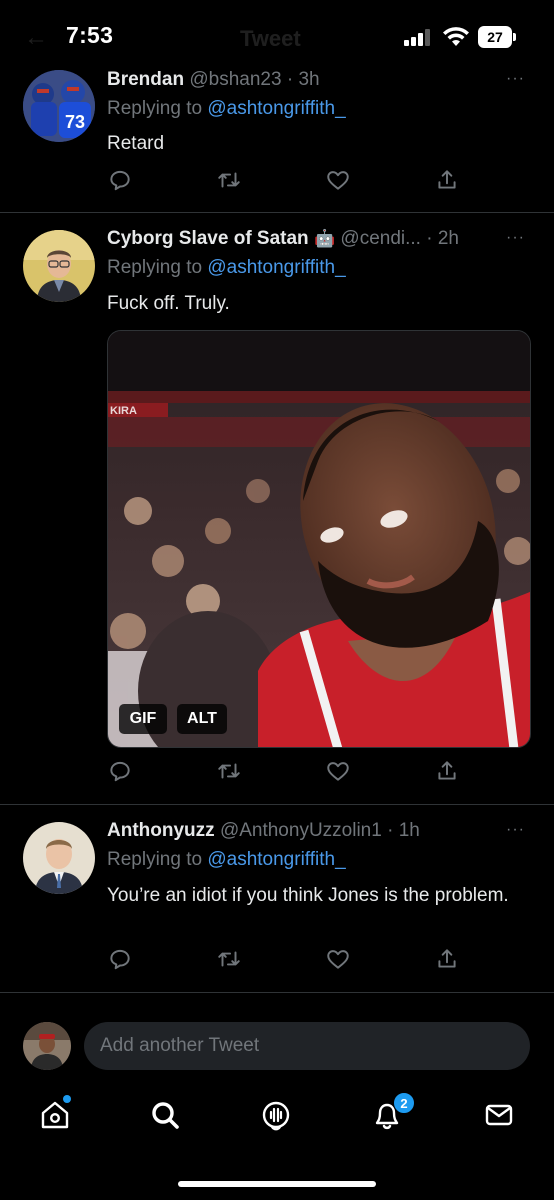 The image size is (554, 1200). What do you see at coordinates (208, 238) in the screenshot?
I see `display-name: Cyborg Slave of Satan` at bounding box center [208, 238].